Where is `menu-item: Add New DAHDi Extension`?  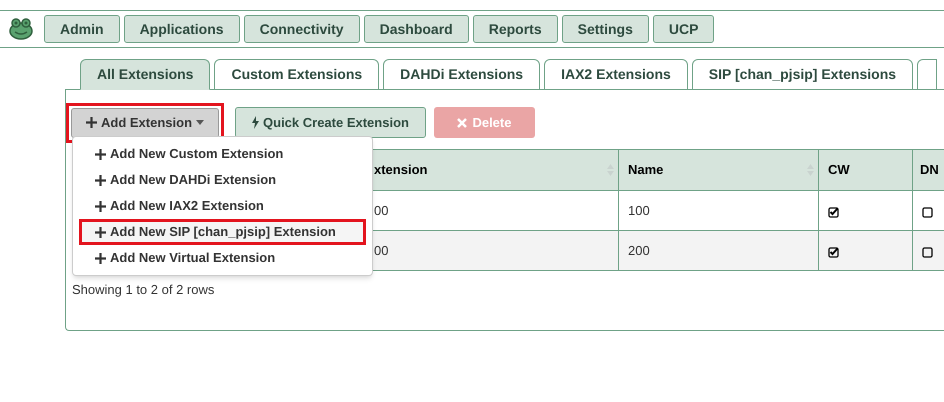 menu-item: Add New DAHDi Extension is located at coordinates (222, 180).